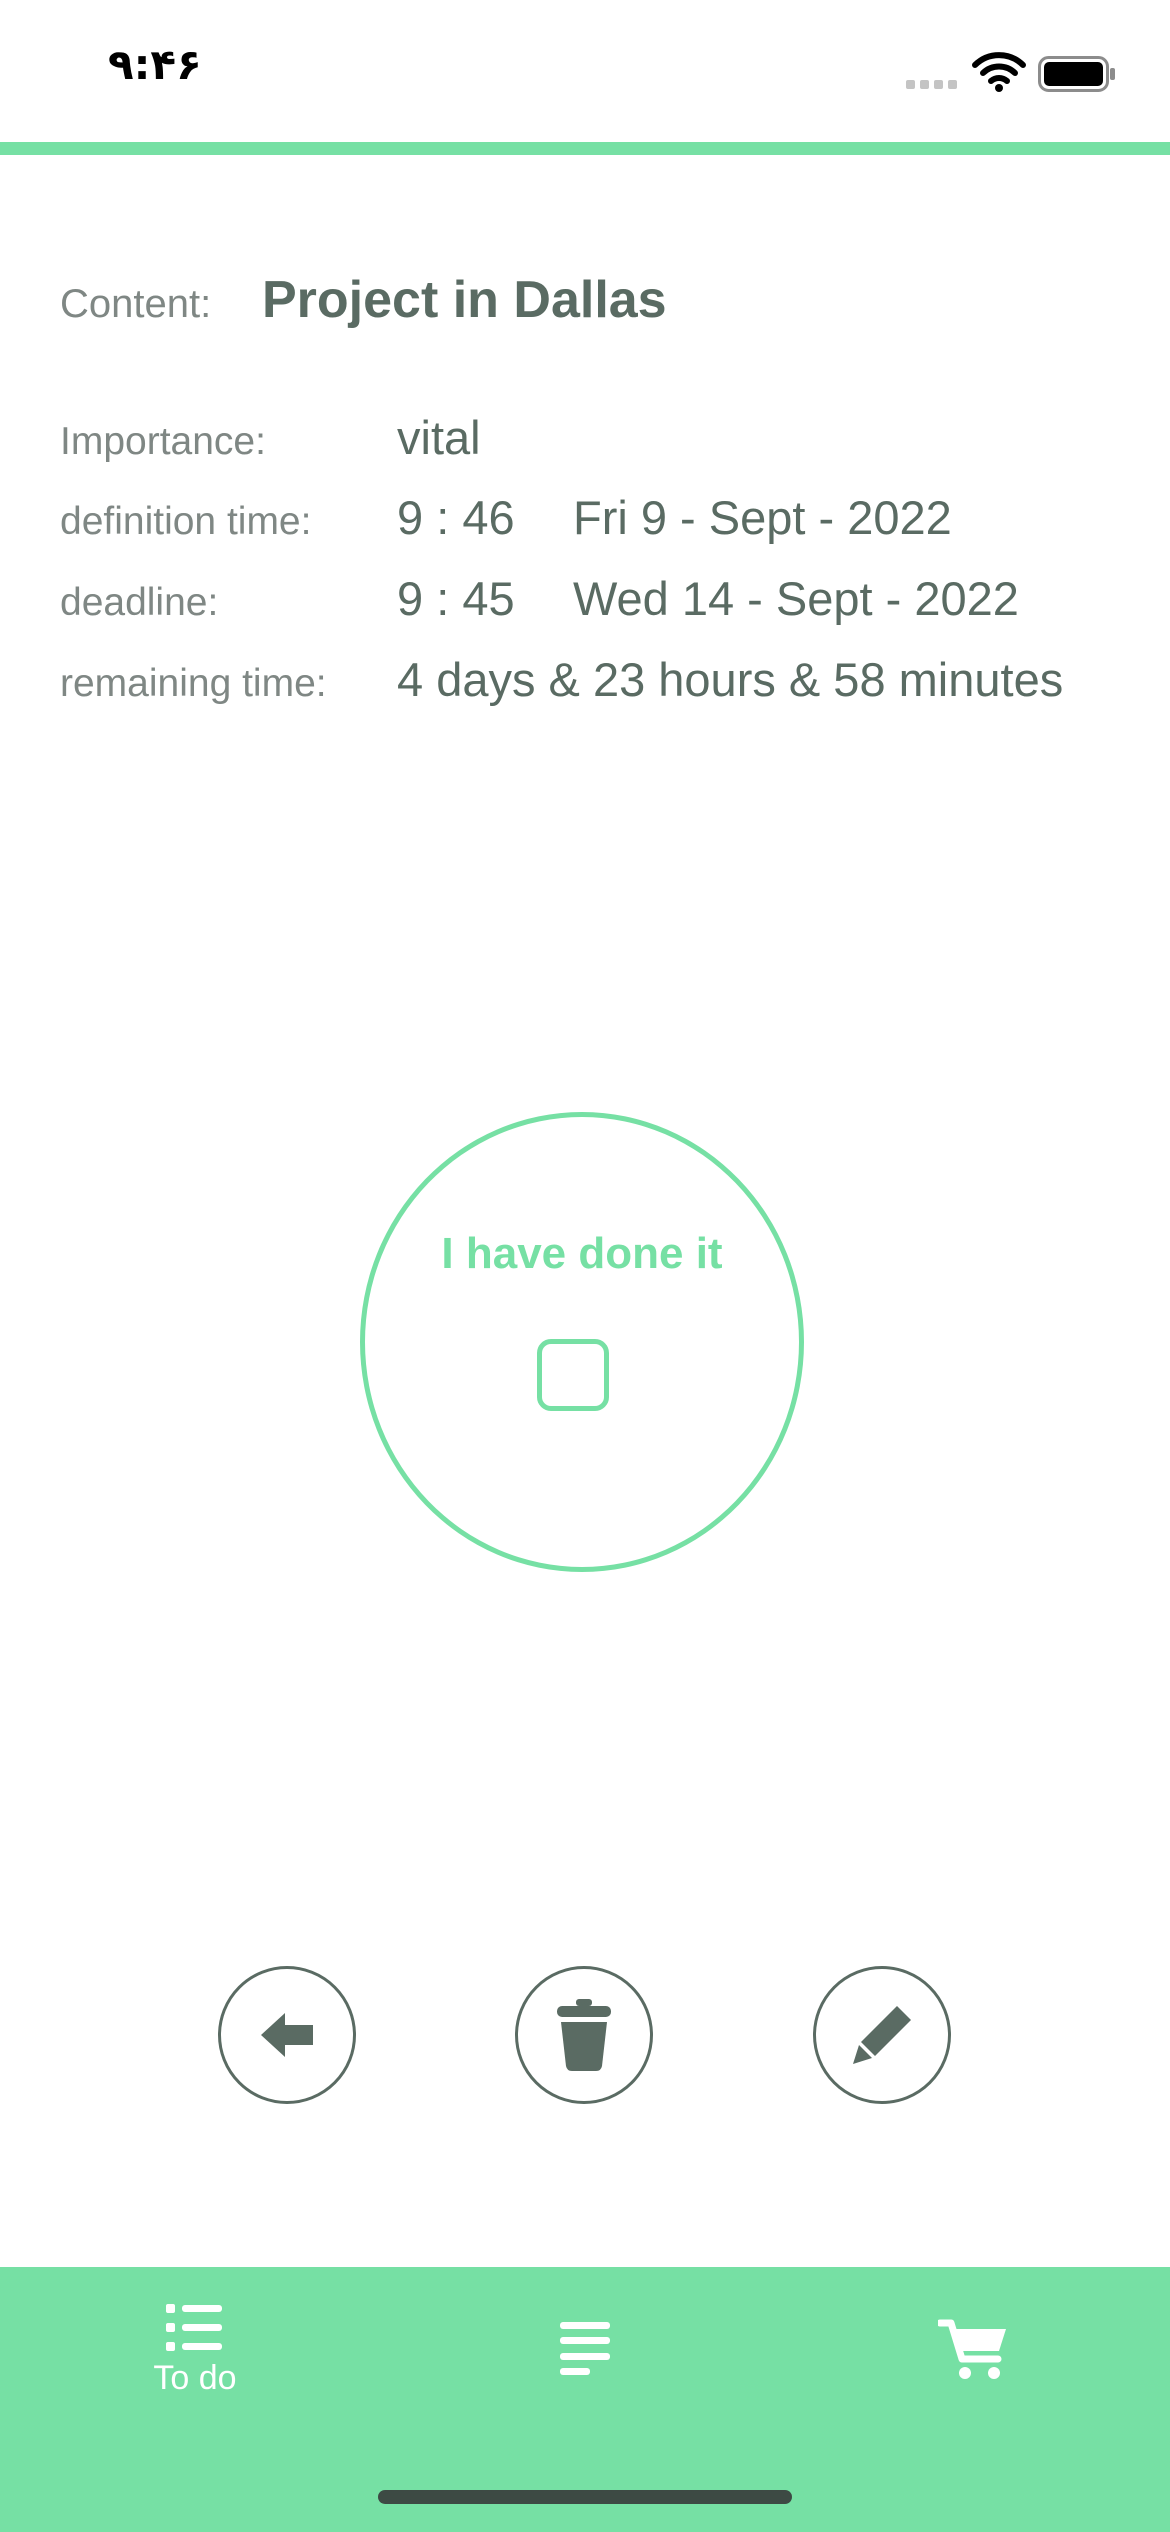 This screenshot has width=1170, height=2532. What do you see at coordinates (456, 517) in the screenshot?
I see `definition-time-value: 9 : 46` at bounding box center [456, 517].